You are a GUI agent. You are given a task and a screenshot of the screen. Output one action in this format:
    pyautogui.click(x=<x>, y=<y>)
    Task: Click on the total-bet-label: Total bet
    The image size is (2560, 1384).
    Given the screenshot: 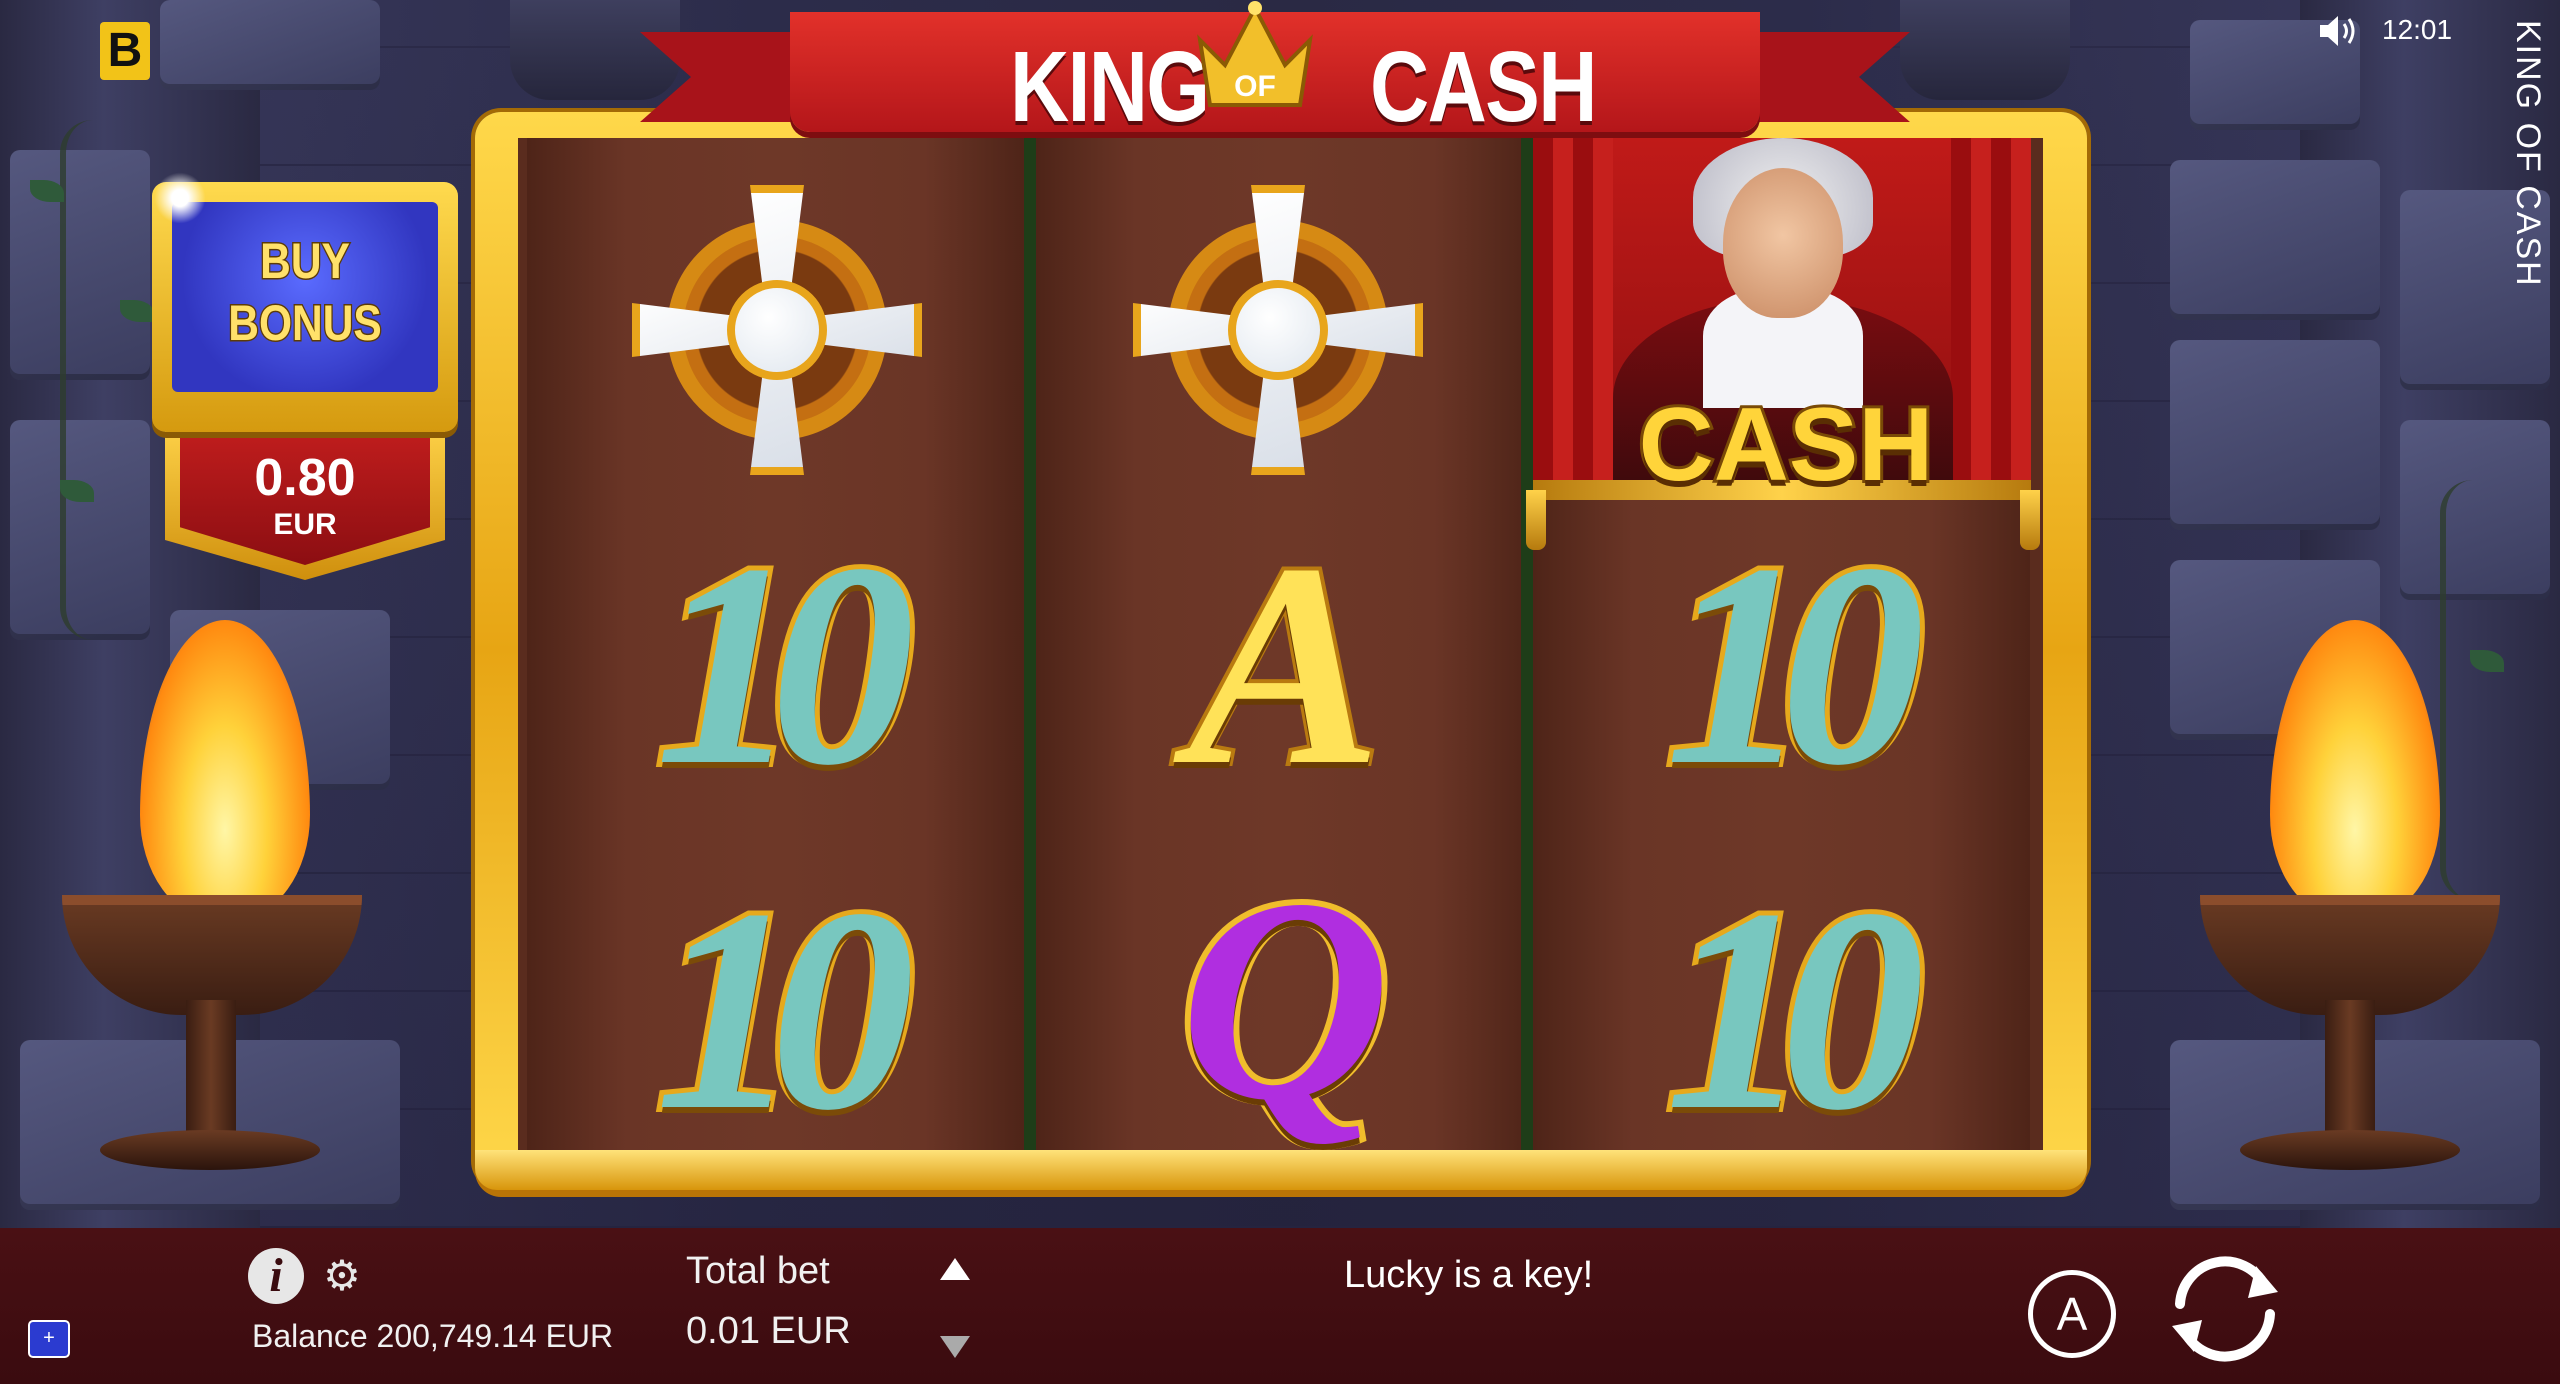 What is the action you would take?
    pyautogui.click(x=758, y=1271)
    